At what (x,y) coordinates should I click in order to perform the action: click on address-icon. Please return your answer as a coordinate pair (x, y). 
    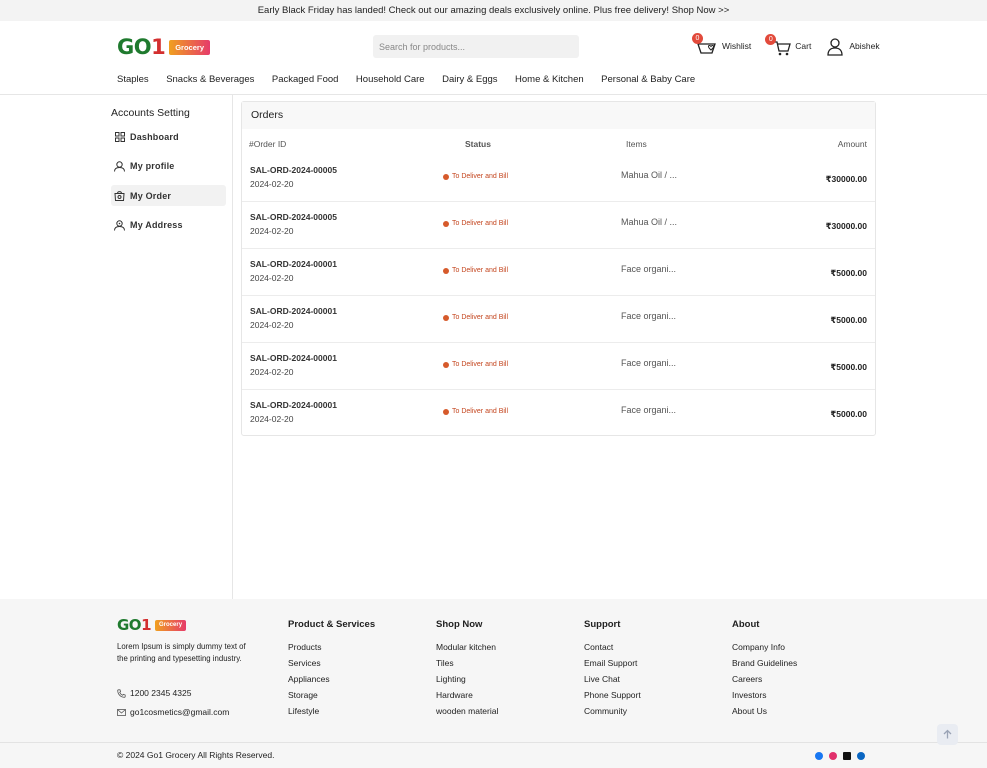
    Looking at the image, I should click on (119, 225).